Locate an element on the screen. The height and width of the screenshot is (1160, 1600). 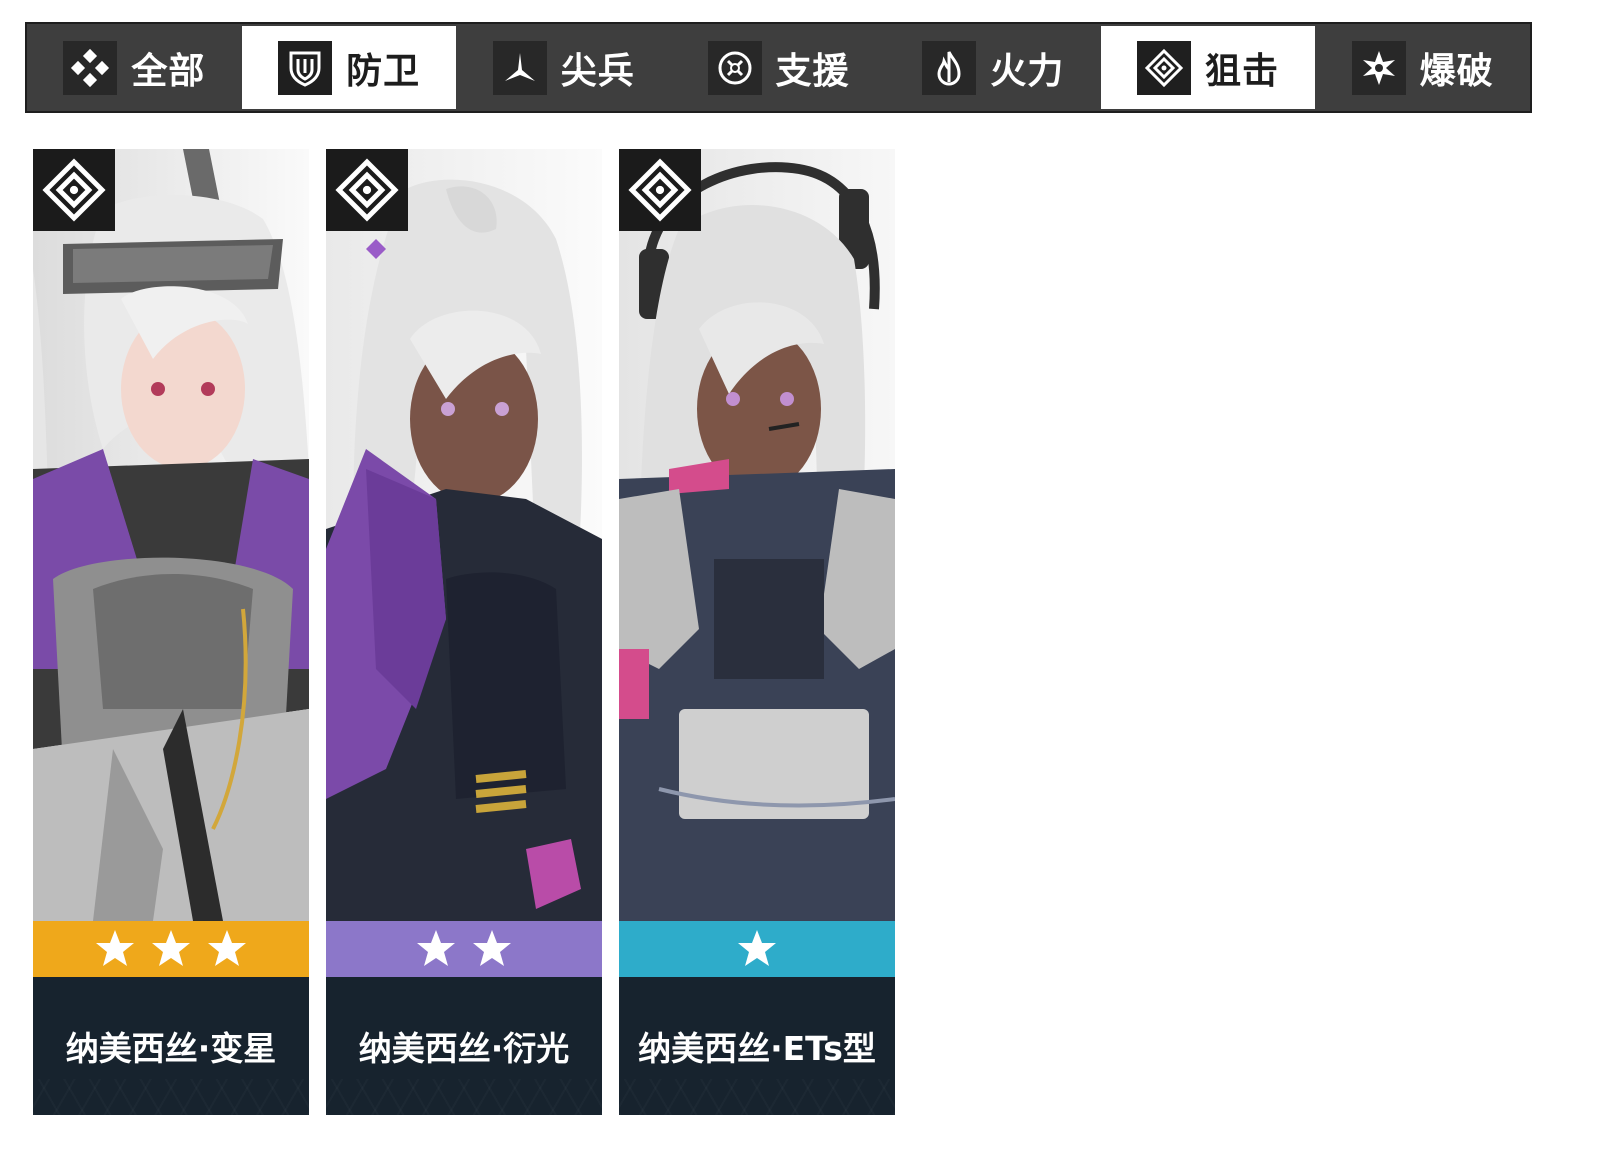
tab-all: 全部 is located at coordinates (134, 67).